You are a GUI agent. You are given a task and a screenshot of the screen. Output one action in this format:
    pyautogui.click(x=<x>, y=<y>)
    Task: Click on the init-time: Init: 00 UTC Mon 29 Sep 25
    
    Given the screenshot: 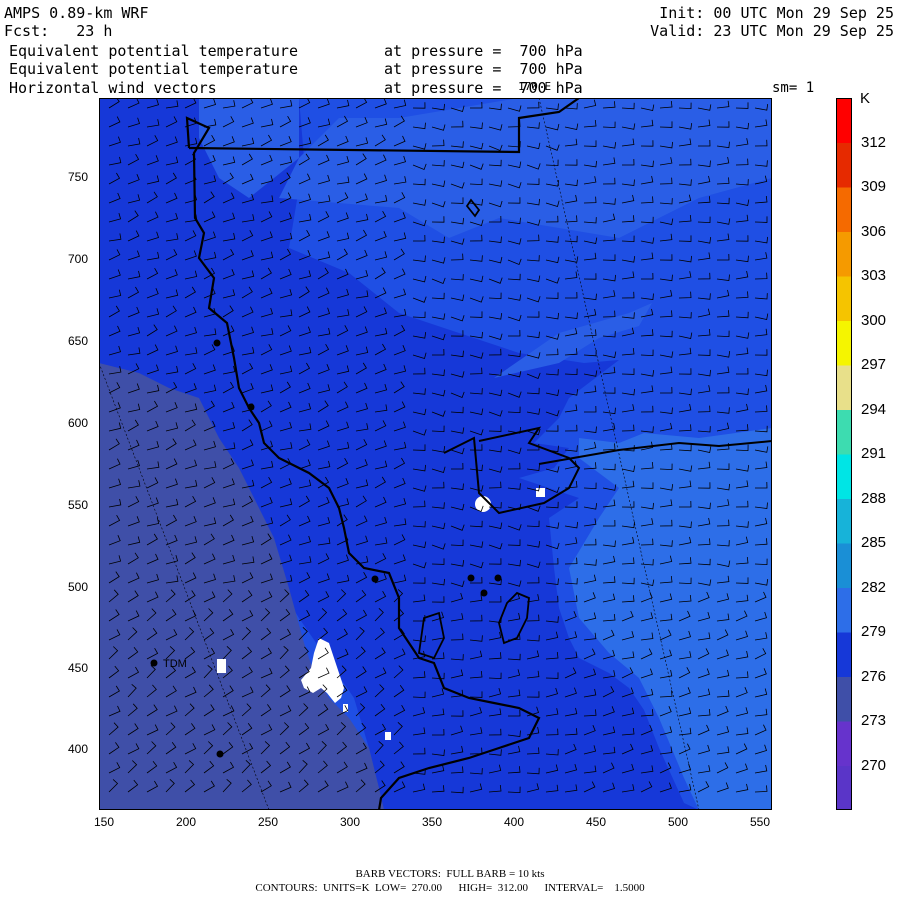 What is the action you would take?
    pyautogui.click(x=776, y=13)
    